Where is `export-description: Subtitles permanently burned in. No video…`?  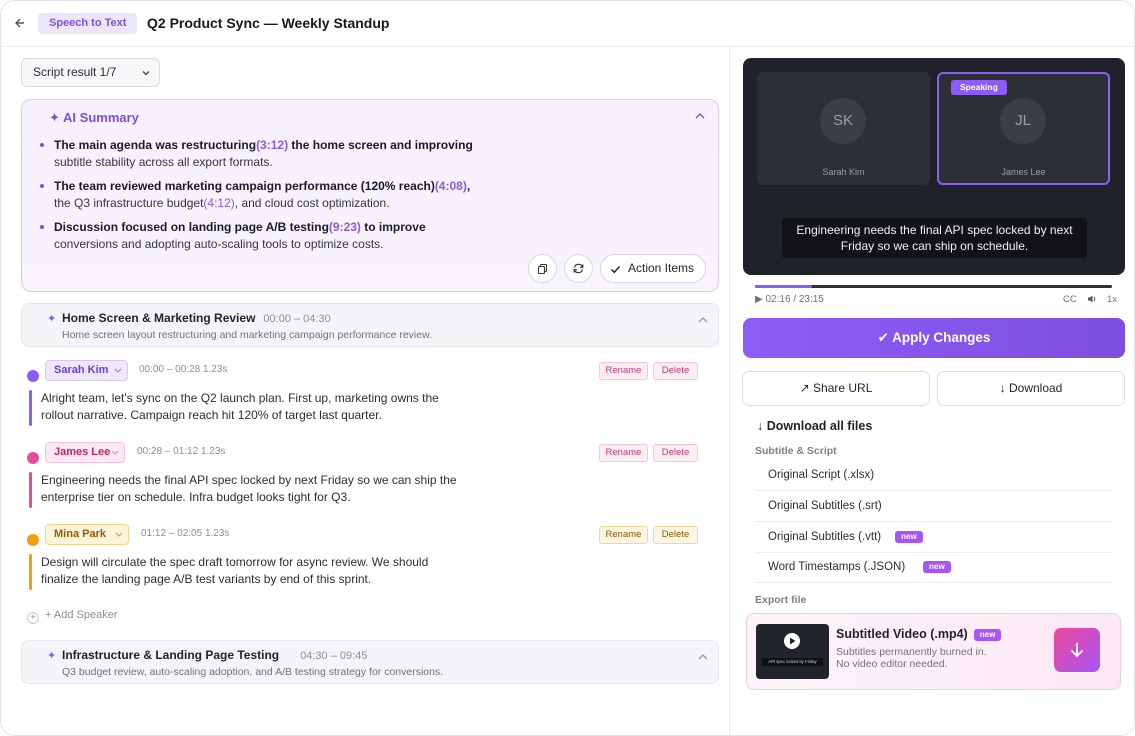
export-description: Subtitles permanently burned in. No video… is located at coordinates (911, 658).